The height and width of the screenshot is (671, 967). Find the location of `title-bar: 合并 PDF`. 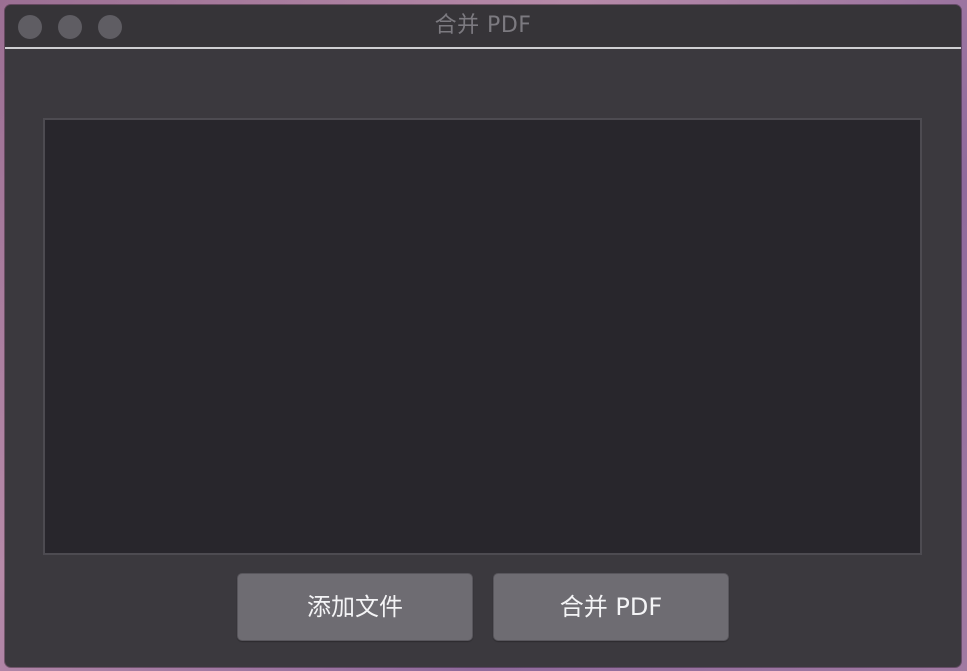

title-bar: 合并 PDF is located at coordinates (483, 27).